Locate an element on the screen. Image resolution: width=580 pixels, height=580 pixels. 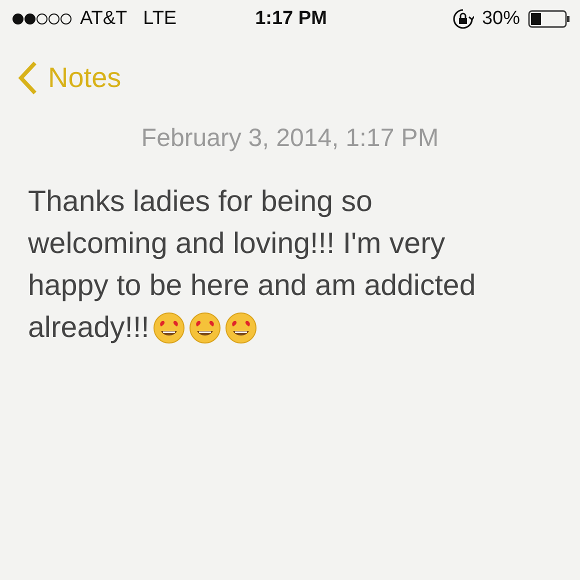
note-text-line: Thanks ladies for being so is located at coordinates (200, 202).